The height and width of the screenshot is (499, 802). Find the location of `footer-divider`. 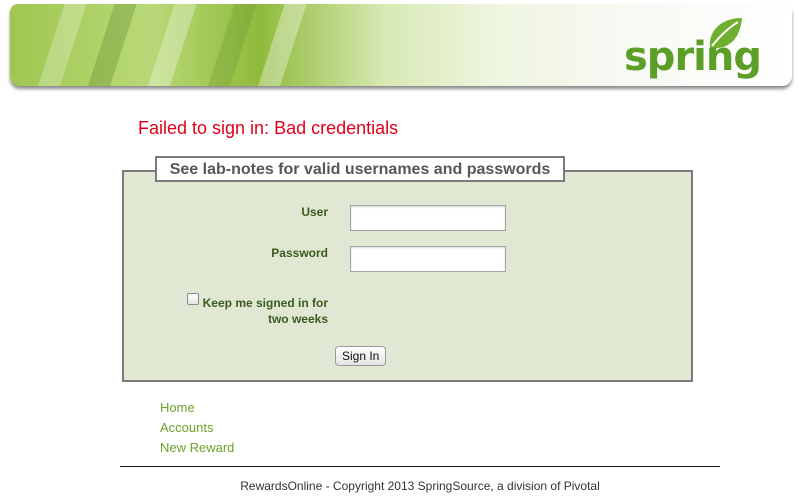

footer-divider is located at coordinates (420, 466).